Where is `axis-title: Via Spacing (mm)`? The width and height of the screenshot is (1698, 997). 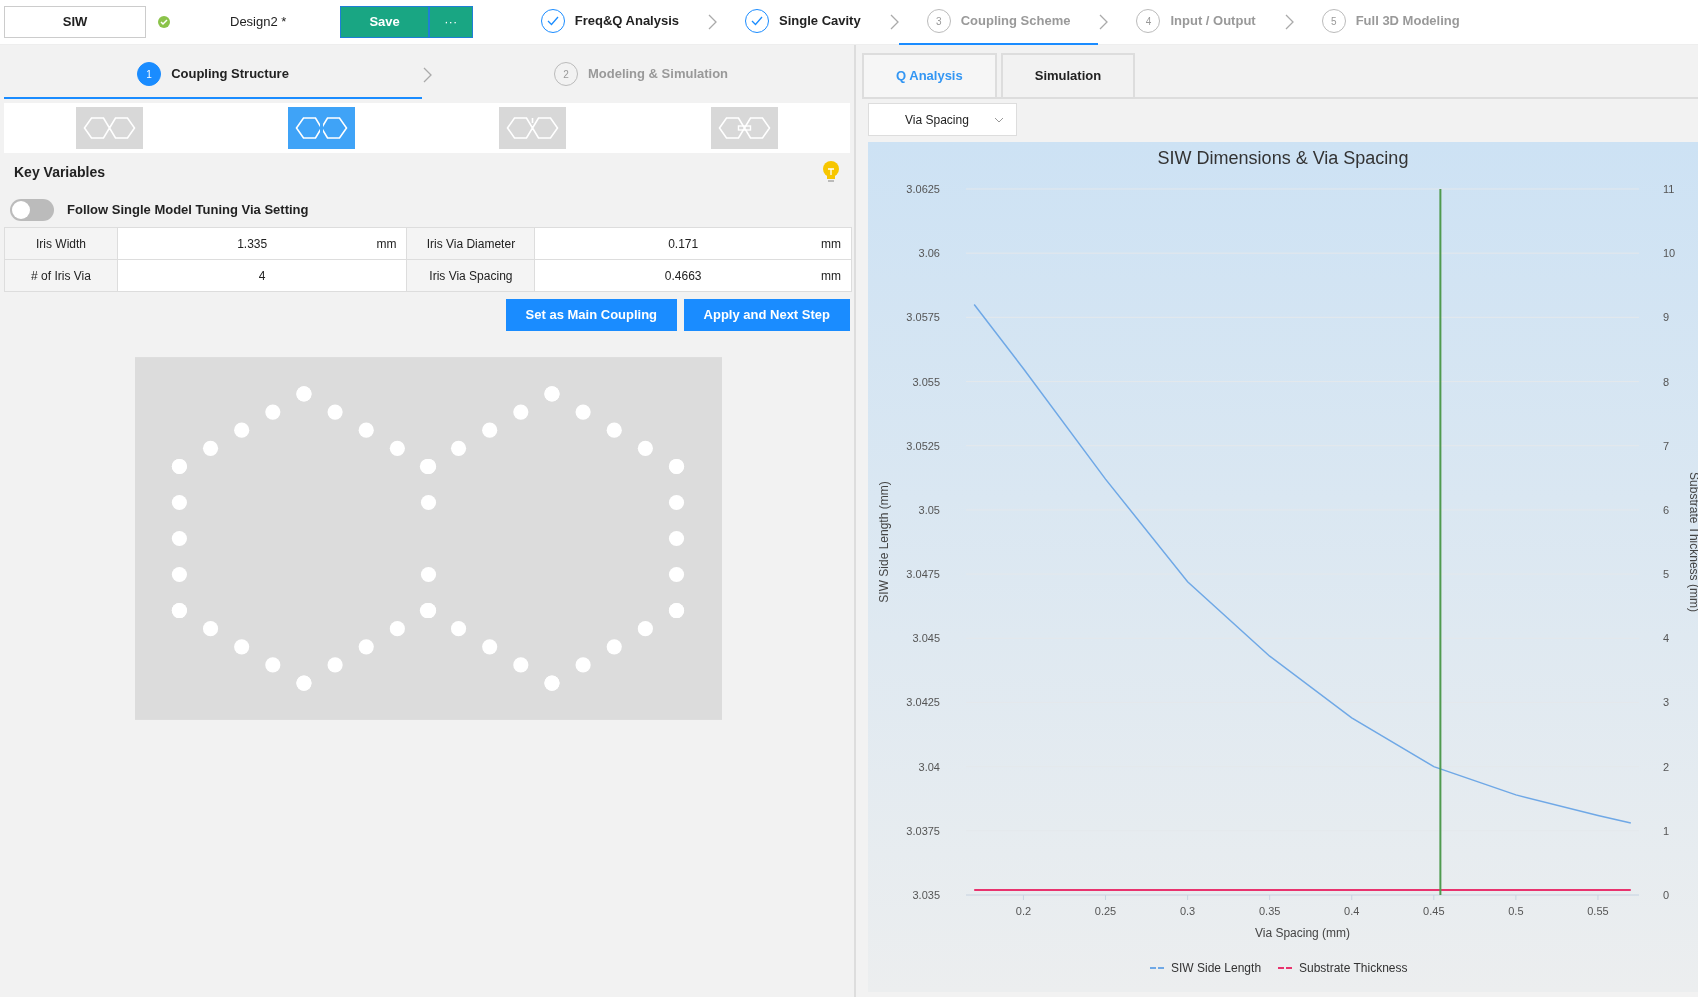
axis-title: Via Spacing (mm) is located at coordinates (1302, 933).